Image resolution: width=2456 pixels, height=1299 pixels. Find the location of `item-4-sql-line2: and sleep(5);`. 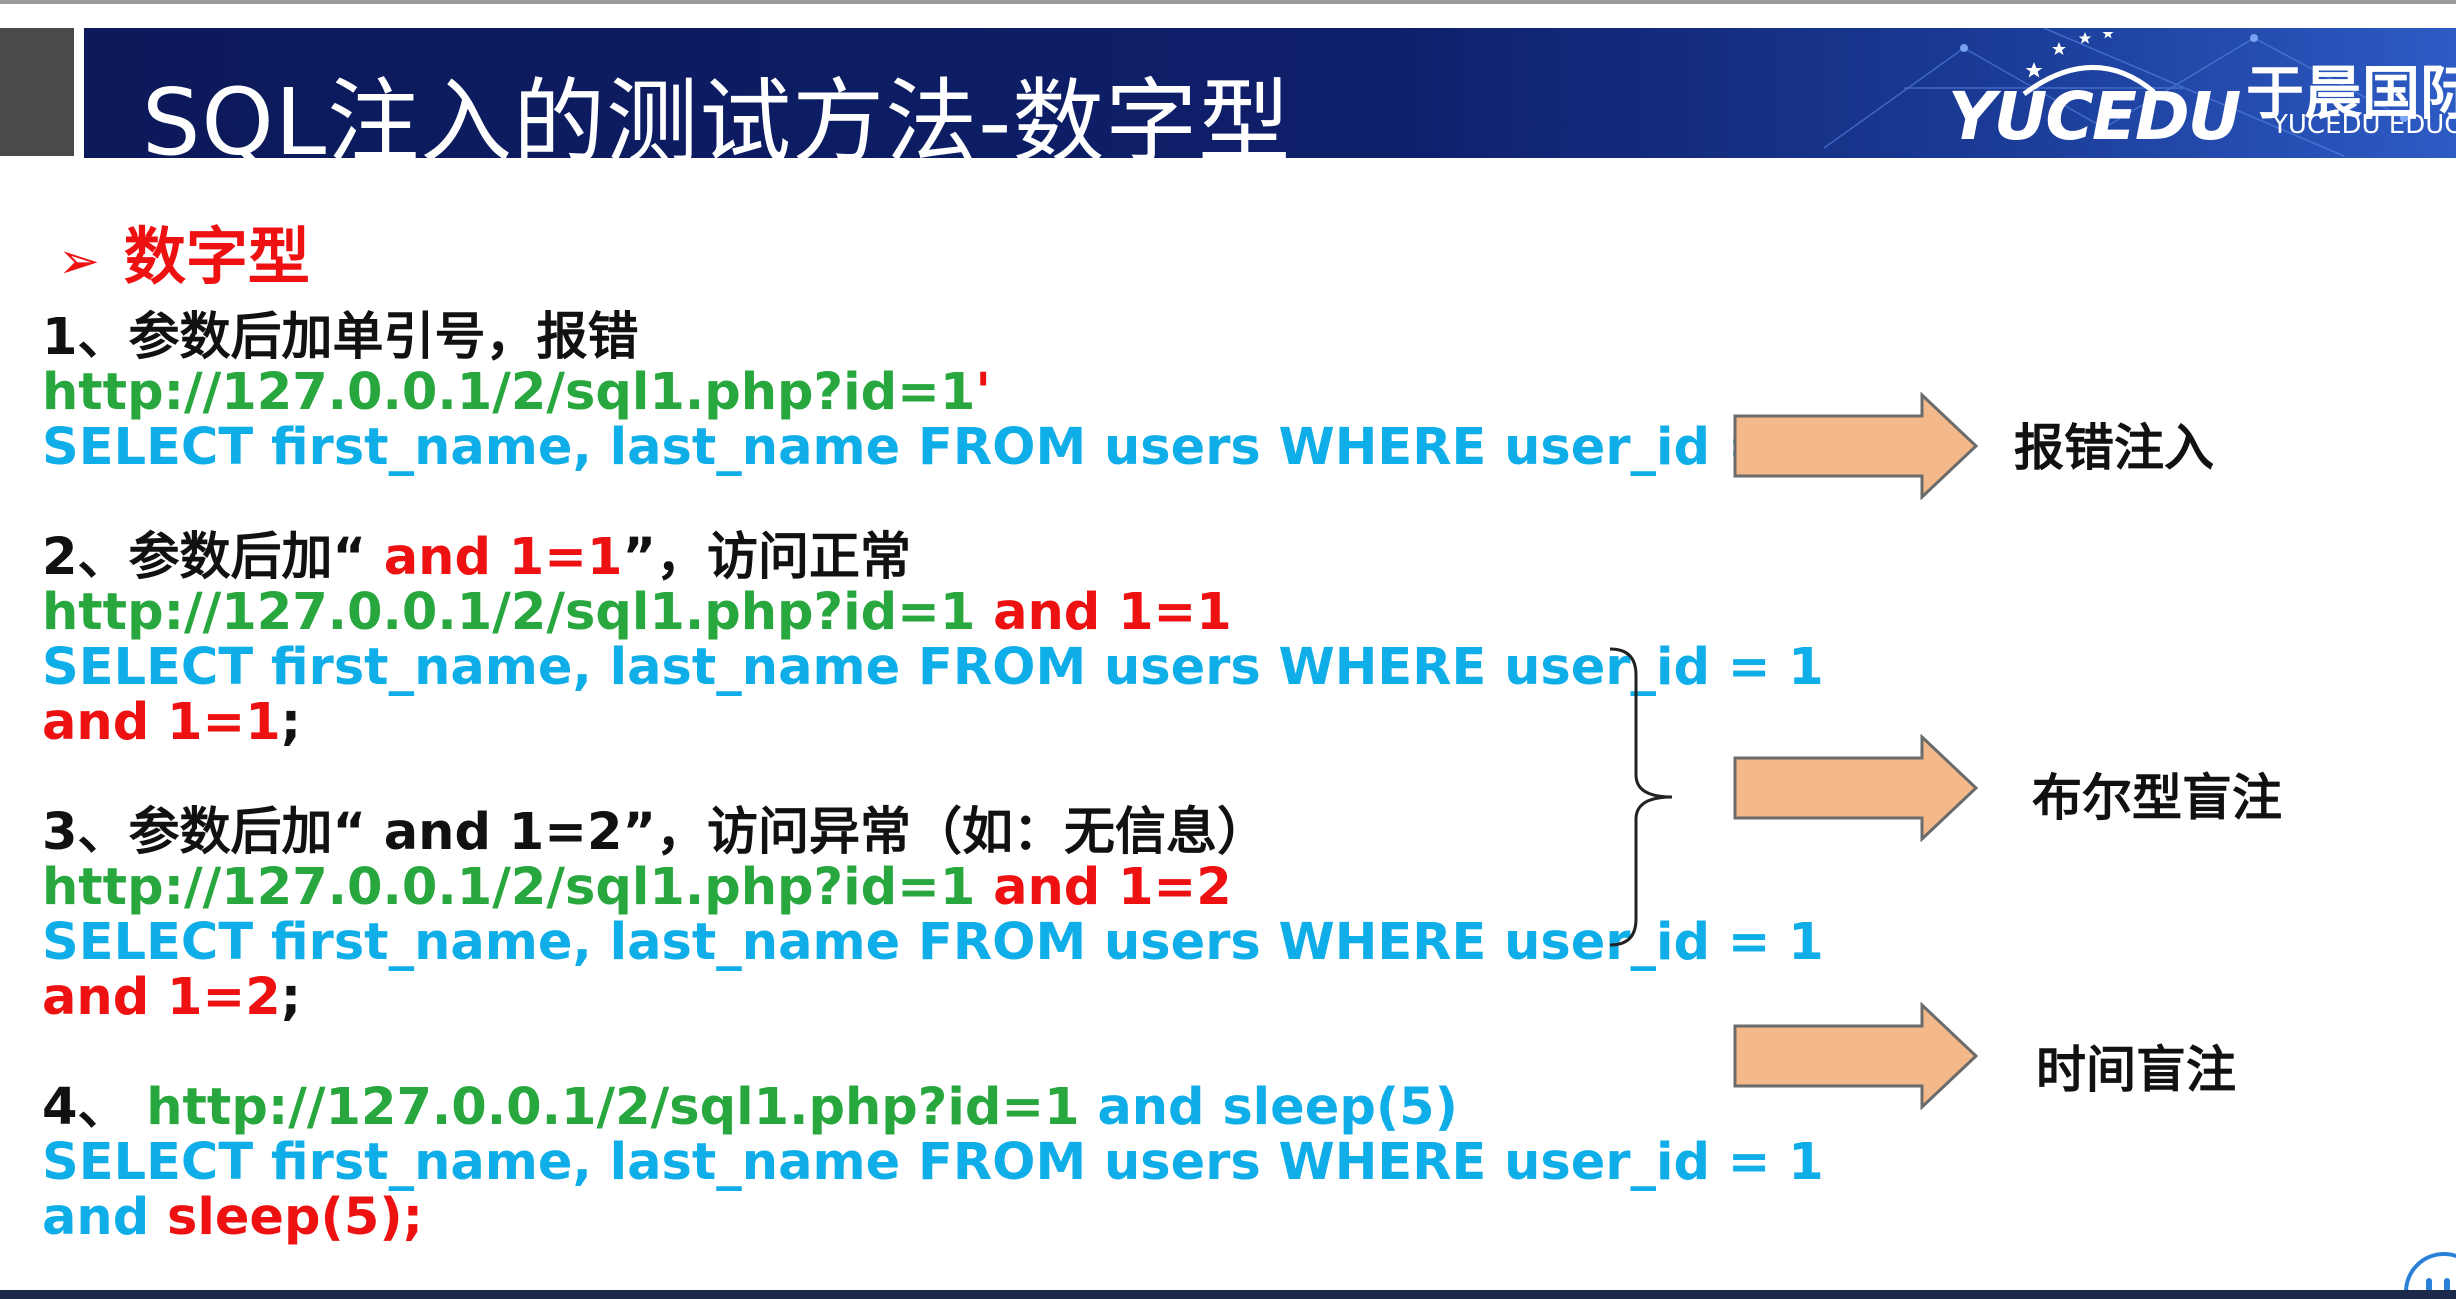

item-4-sql-line2: and sleep(5); is located at coordinates (232, 1217).